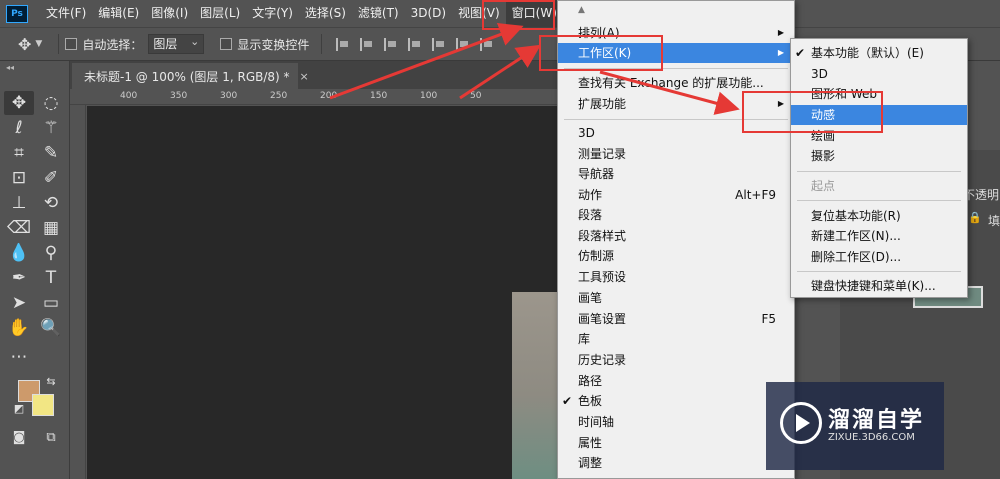 This screenshot has height=479, width=1000. I want to click on checkmark-icon: ✔, so click(567, 401).